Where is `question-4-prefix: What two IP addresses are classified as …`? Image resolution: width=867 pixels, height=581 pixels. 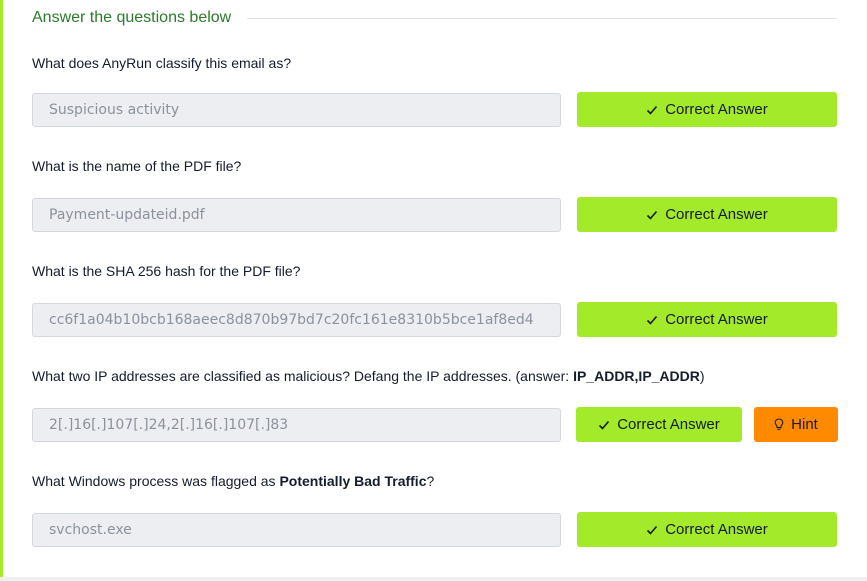 question-4-prefix: What two IP addresses are classified as … is located at coordinates (303, 376).